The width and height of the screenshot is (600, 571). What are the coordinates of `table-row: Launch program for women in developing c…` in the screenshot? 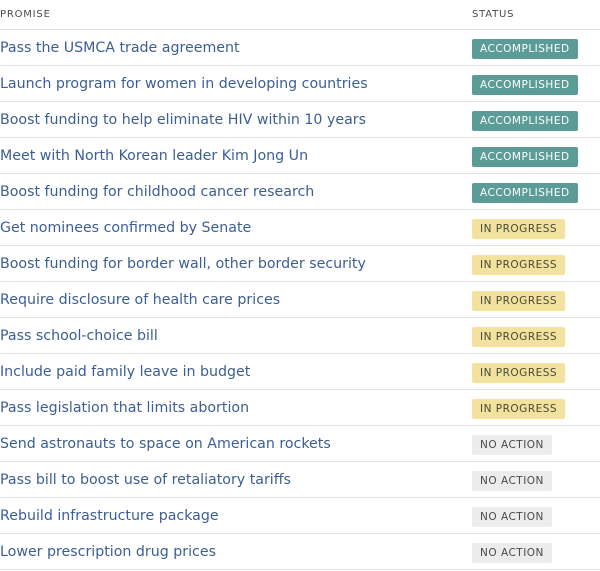 It's located at (300, 84).